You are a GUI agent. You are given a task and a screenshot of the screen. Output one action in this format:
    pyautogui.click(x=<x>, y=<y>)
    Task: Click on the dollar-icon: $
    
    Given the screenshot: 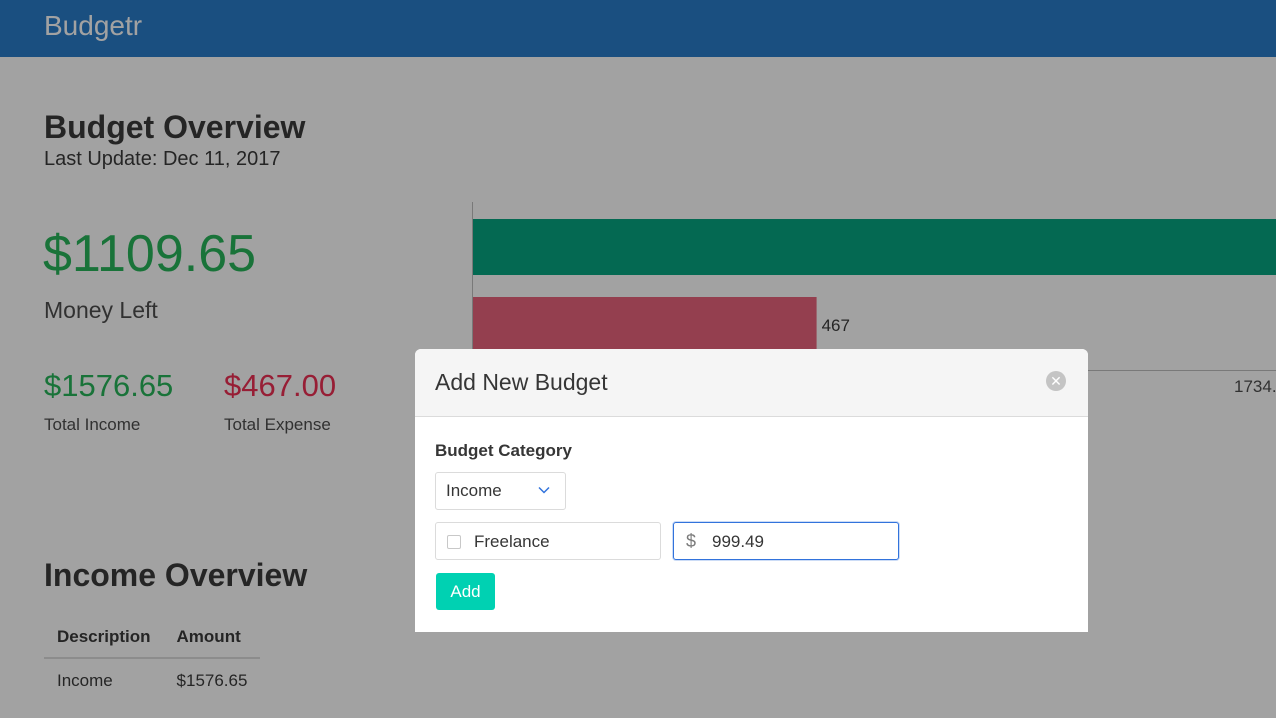 What is the action you would take?
    pyautogui.click(x=691, y=541)
    